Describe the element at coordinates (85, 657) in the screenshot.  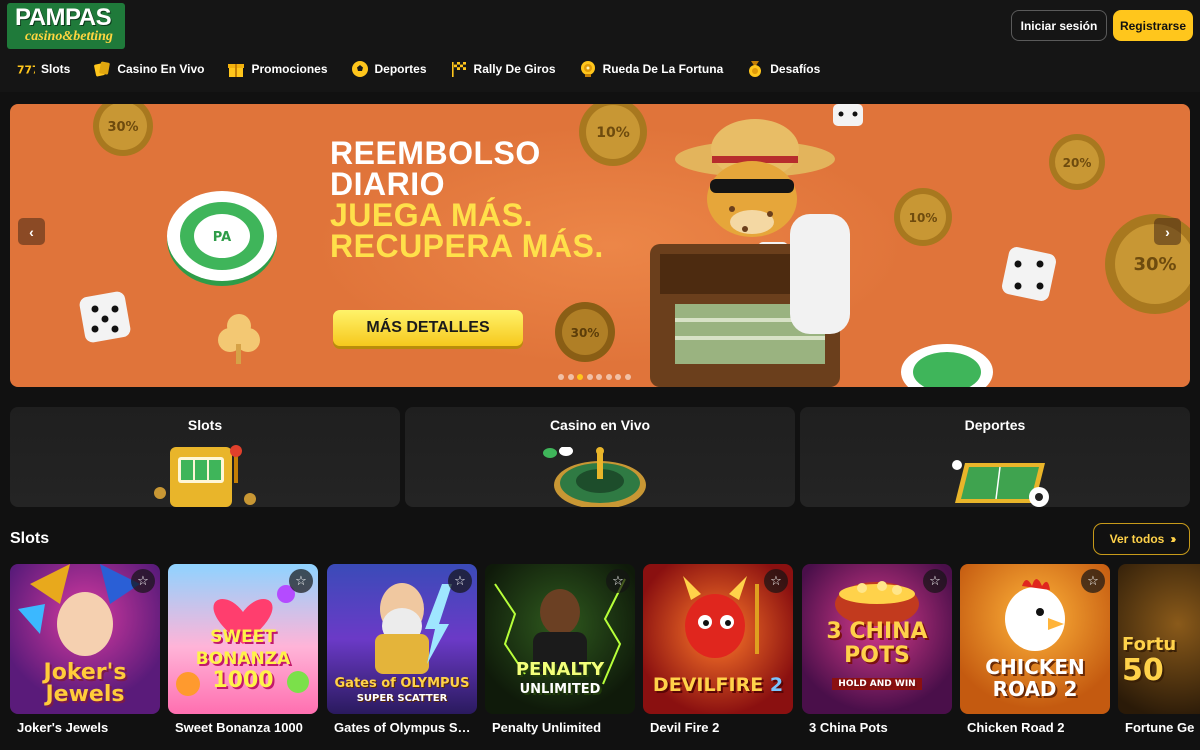
I see `game-tile: Joker's Jewels ☆ Joker's Jewels` at that location.